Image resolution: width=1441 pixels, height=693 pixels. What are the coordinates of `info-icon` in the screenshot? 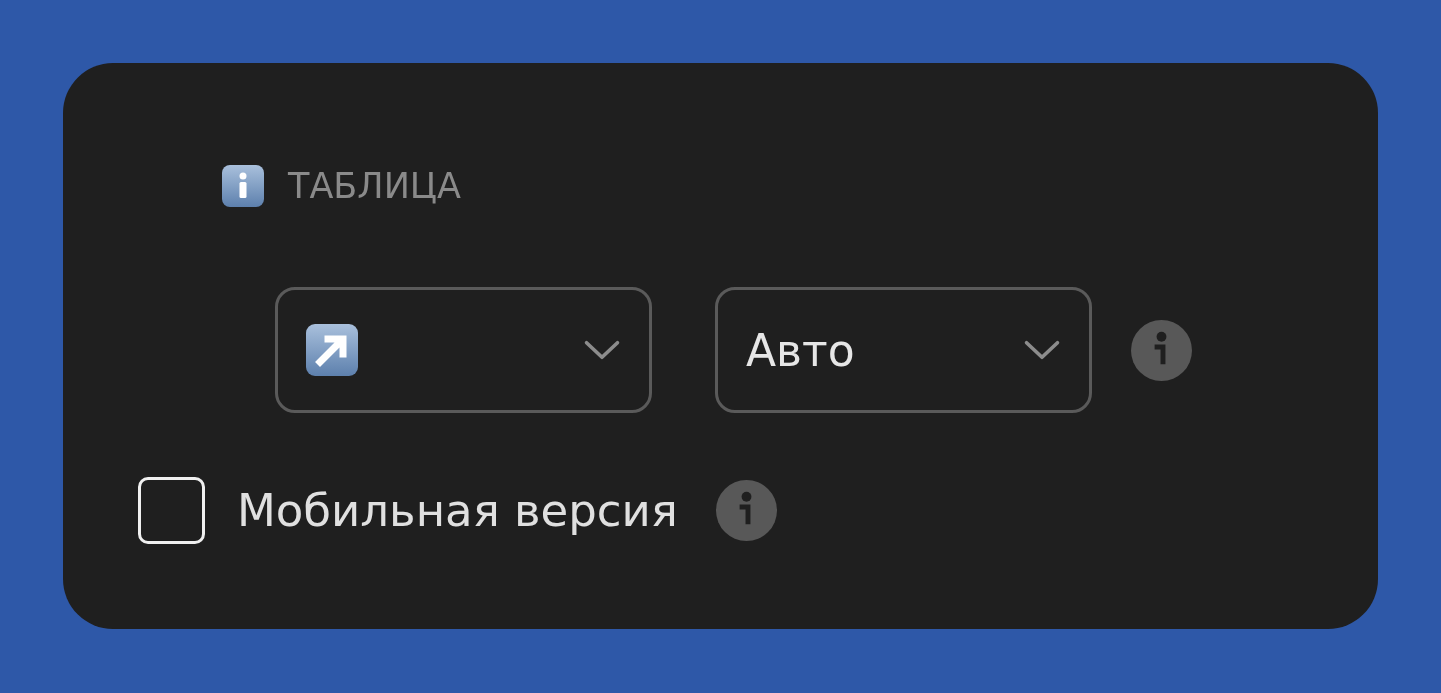 It's located at (243, 186).